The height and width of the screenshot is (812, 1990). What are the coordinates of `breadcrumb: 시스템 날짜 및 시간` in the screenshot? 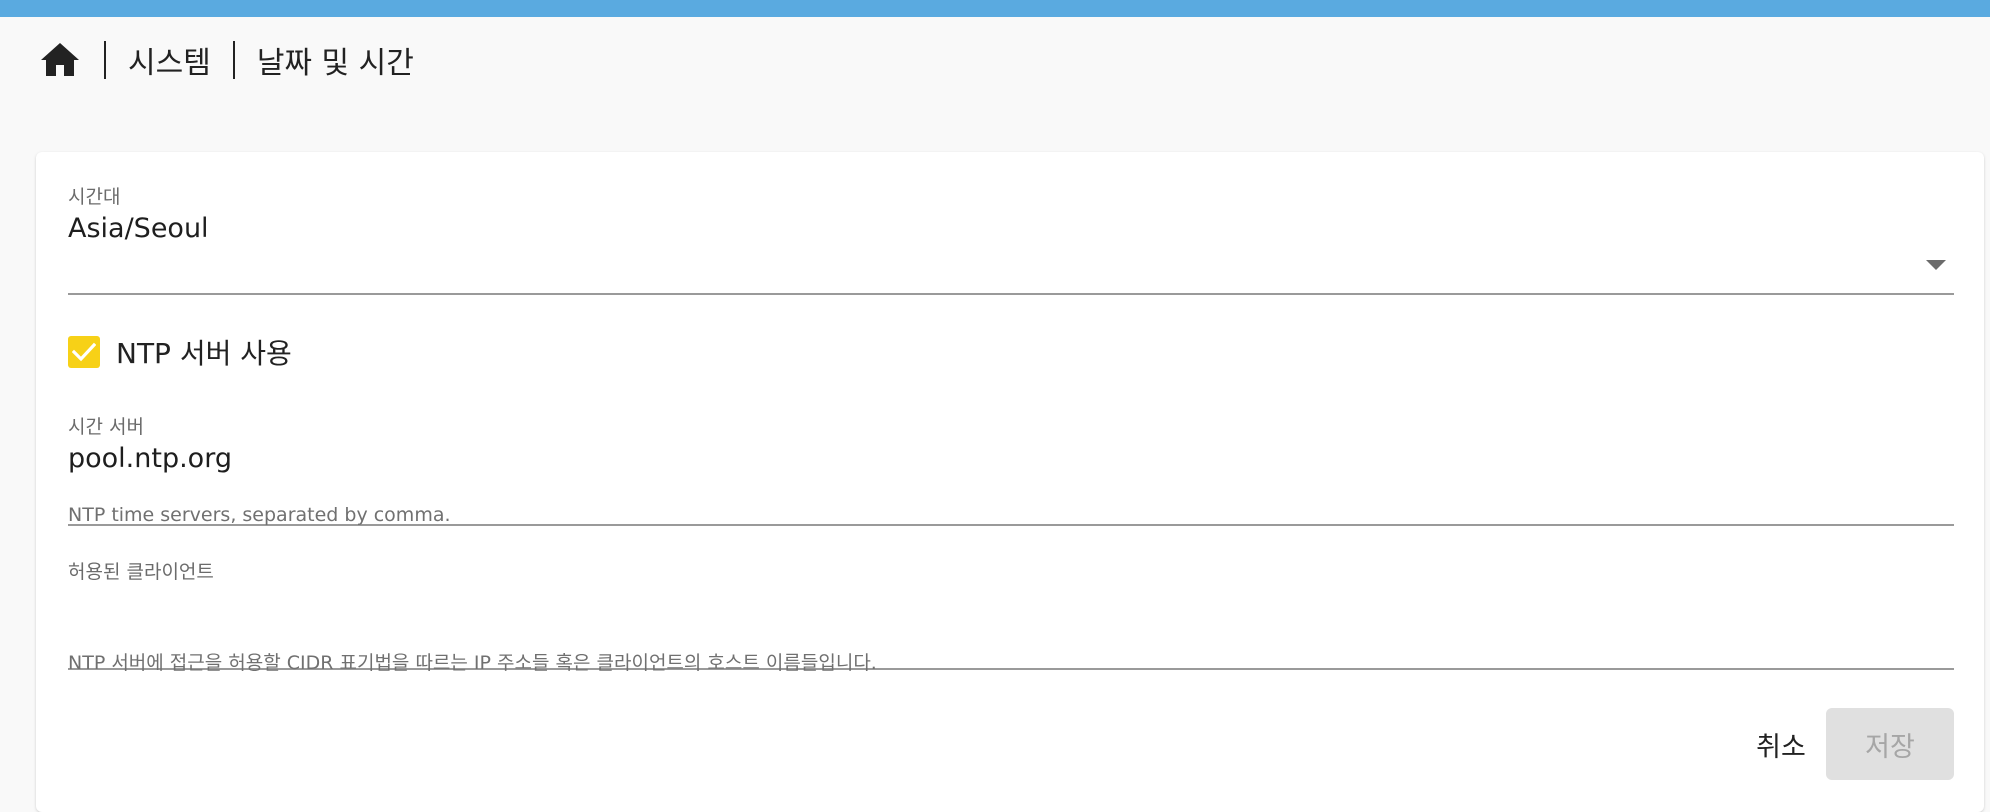 It's located at (226, 60).